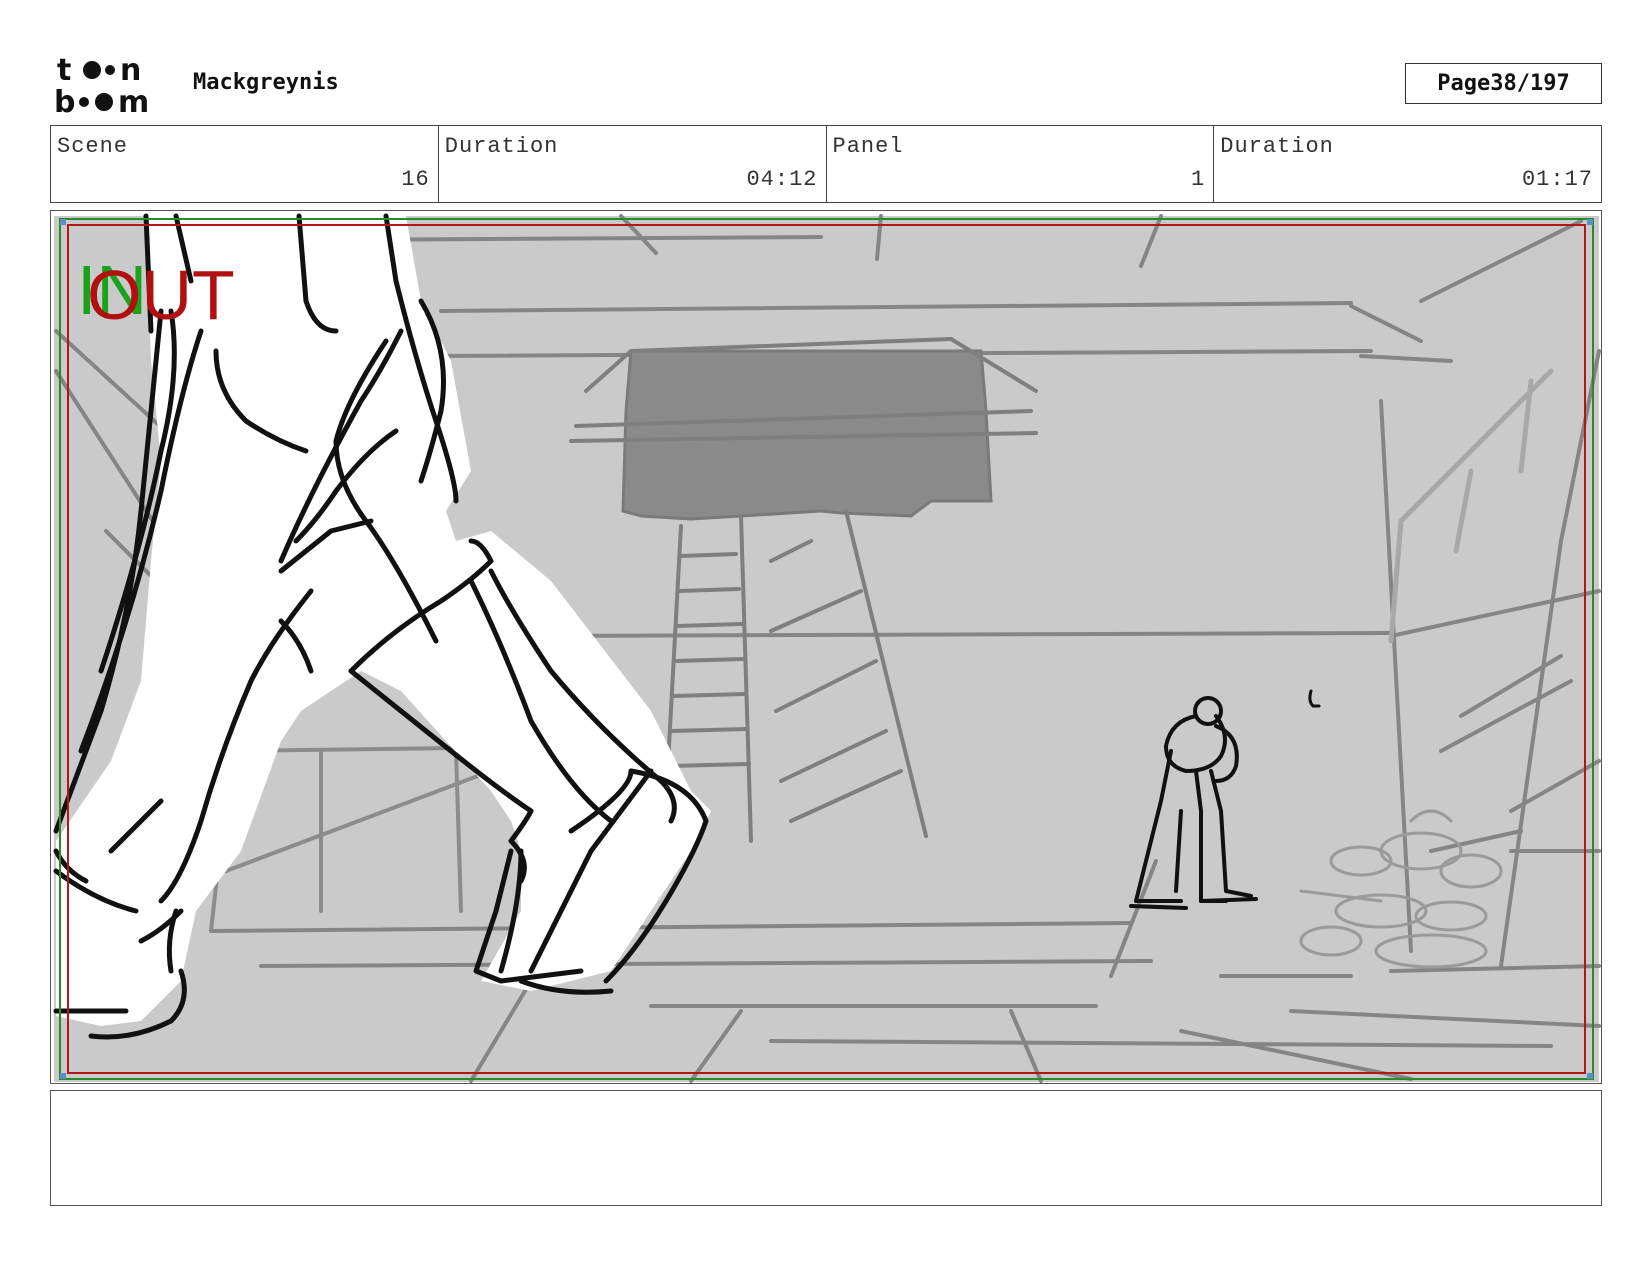  Describe the element at coordinates (868, 146) in the screenshot. I see `panel-label: Panel` at that location.